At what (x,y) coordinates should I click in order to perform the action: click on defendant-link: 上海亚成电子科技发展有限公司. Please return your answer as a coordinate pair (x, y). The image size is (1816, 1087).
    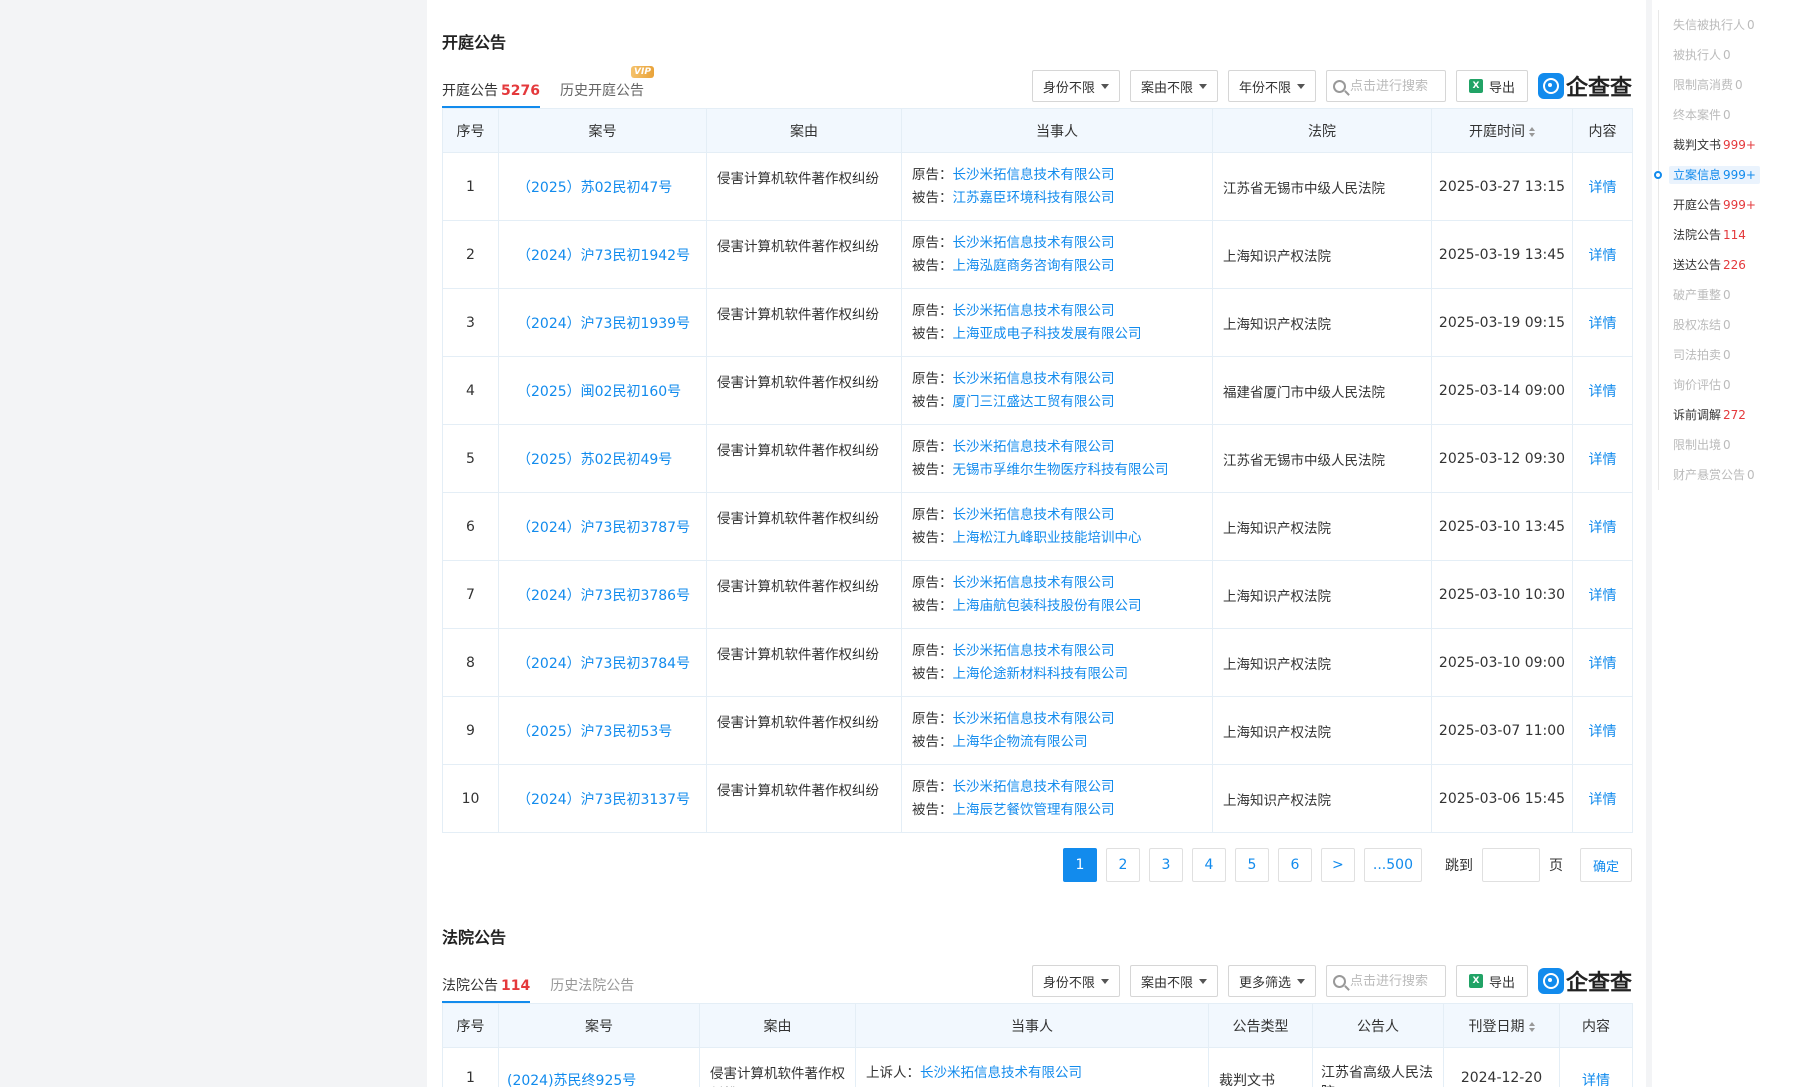
    Looking at the image, I should click on (1047, 334).